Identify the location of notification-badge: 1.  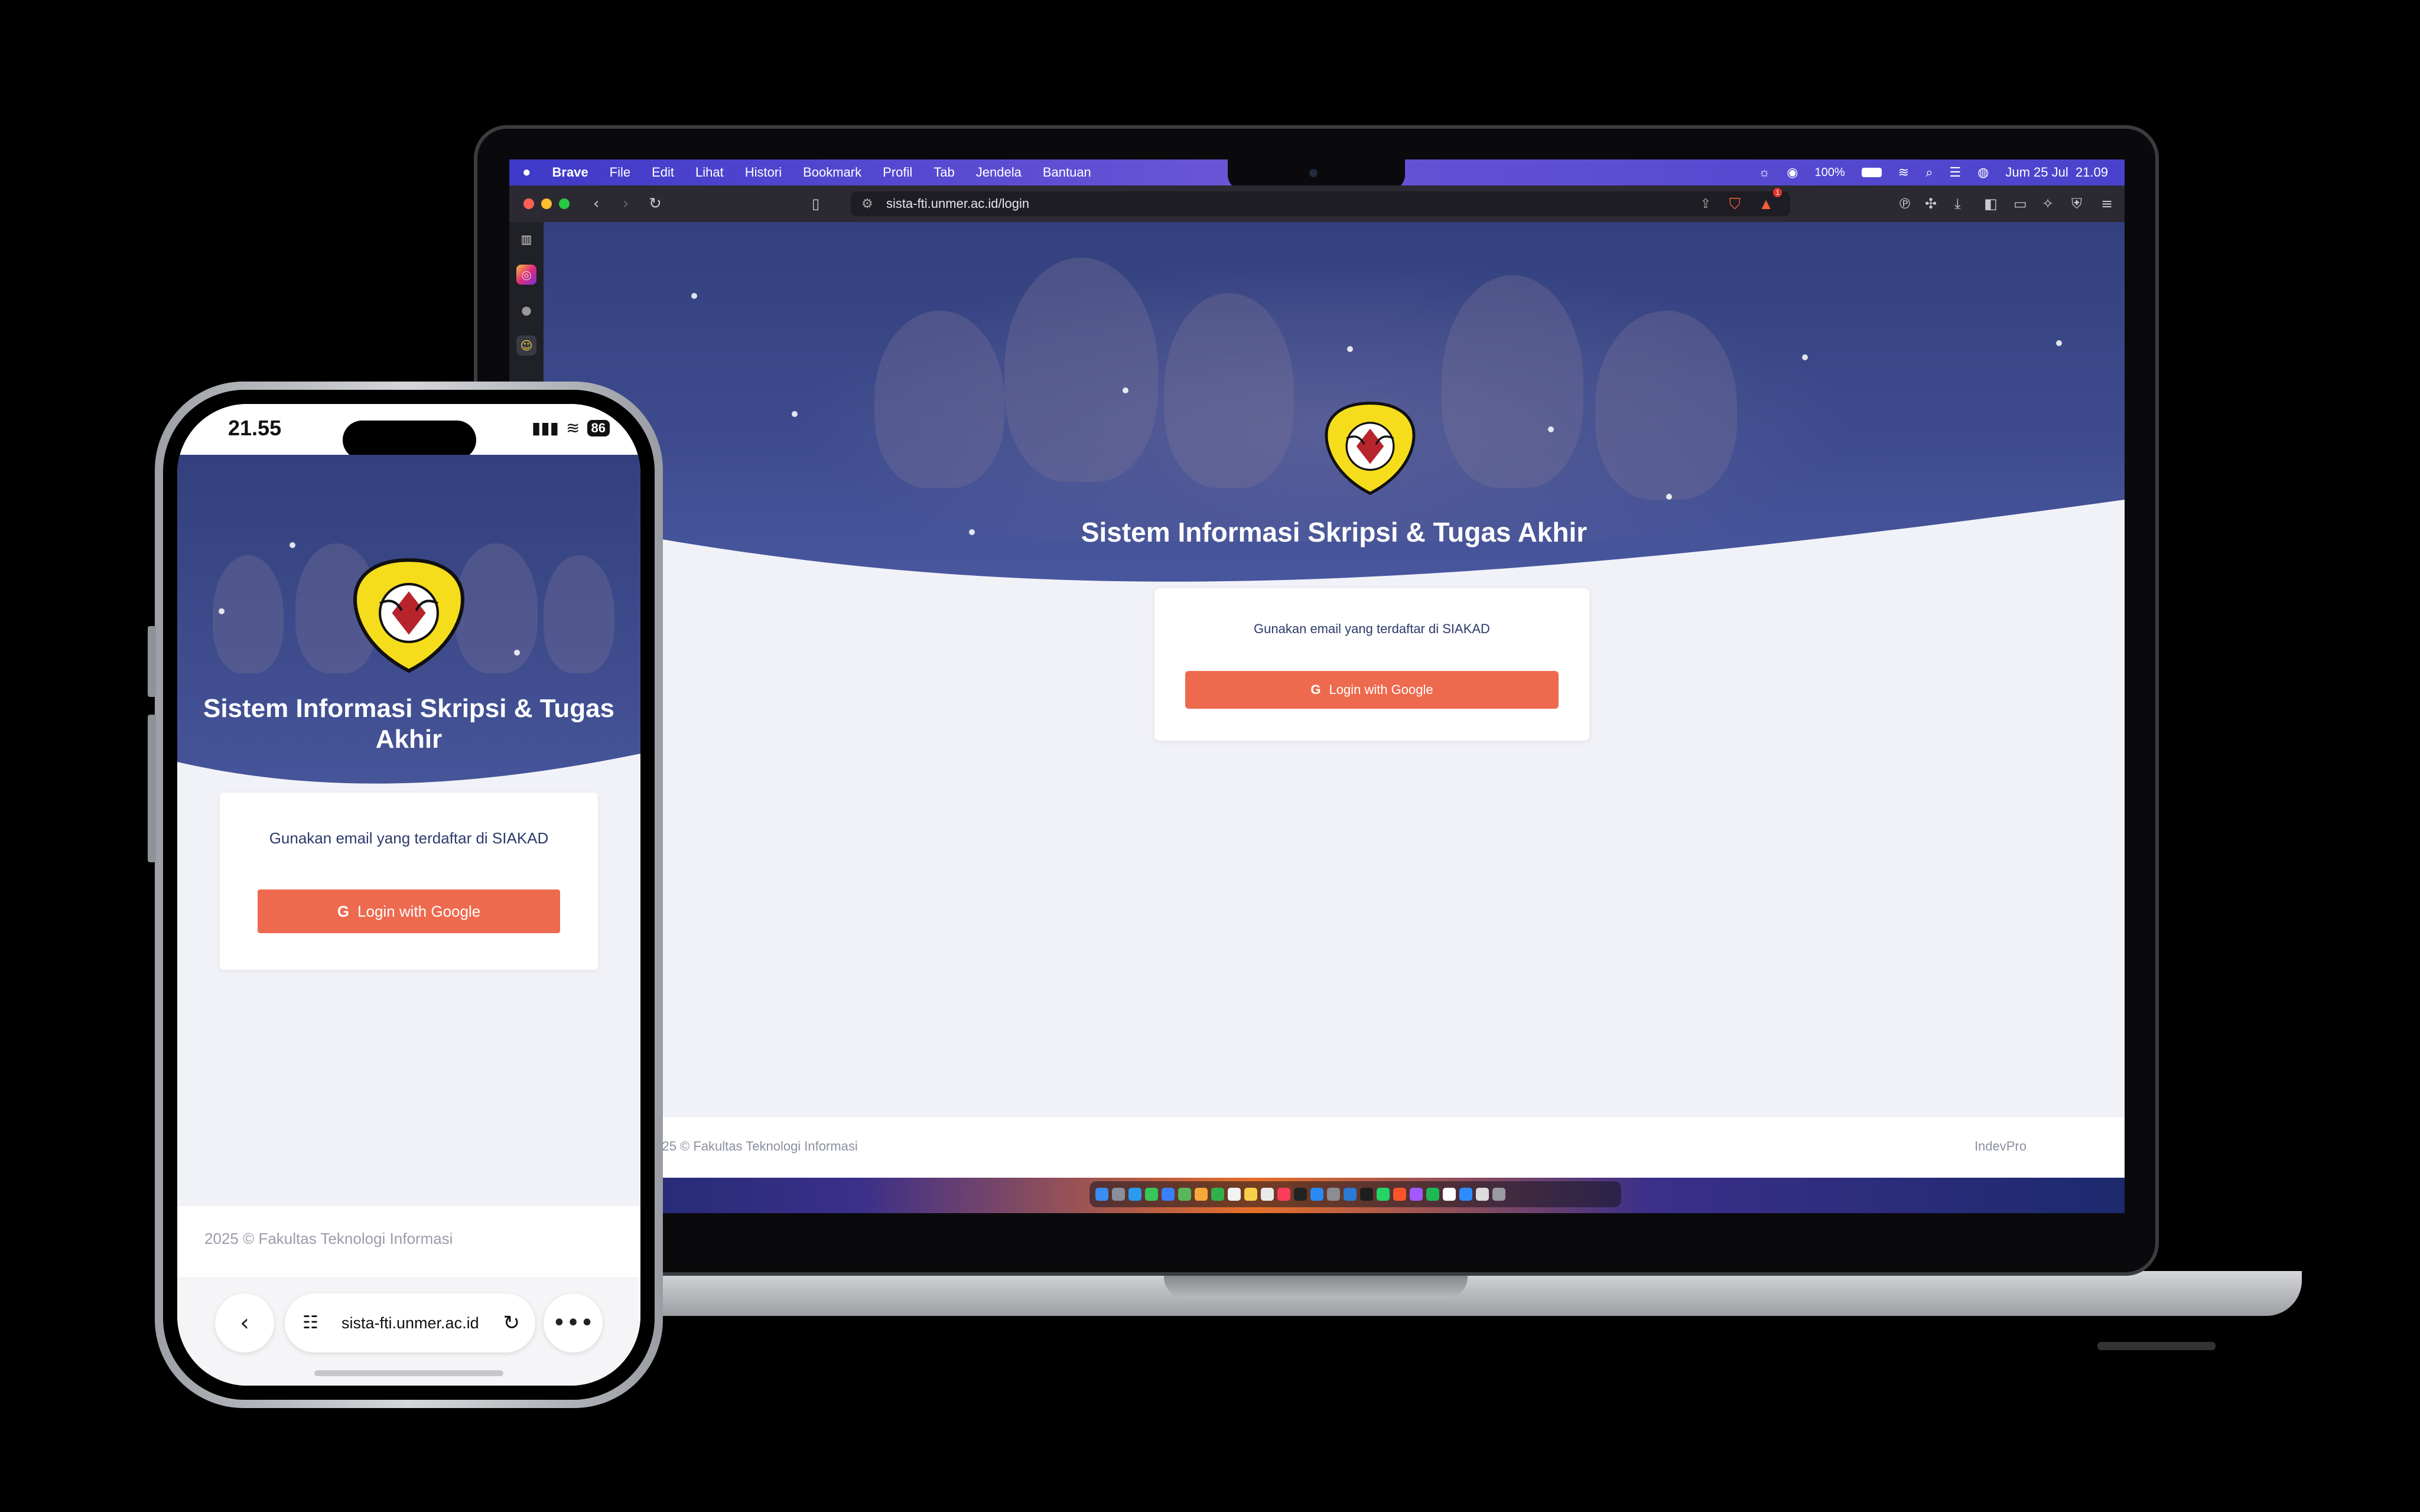
(1777, 192).